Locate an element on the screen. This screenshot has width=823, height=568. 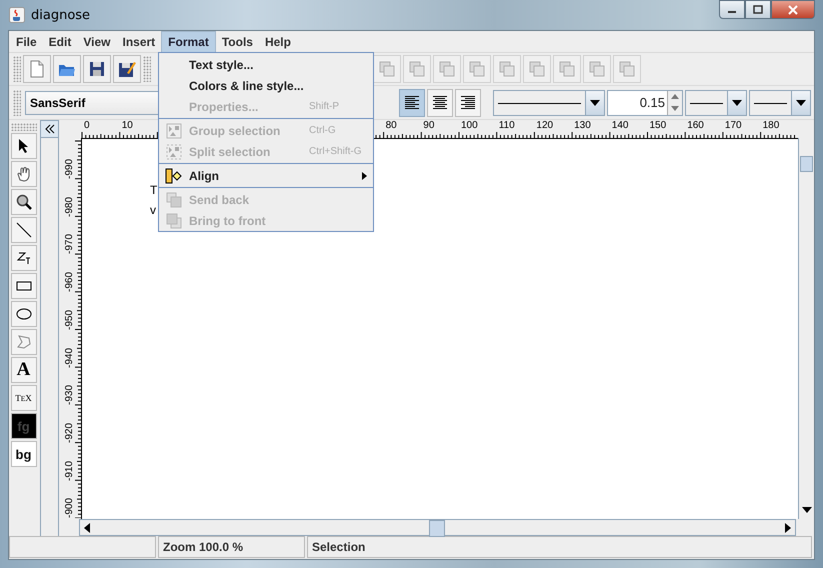
line-tool-icon is located at coordinates (24, 230).